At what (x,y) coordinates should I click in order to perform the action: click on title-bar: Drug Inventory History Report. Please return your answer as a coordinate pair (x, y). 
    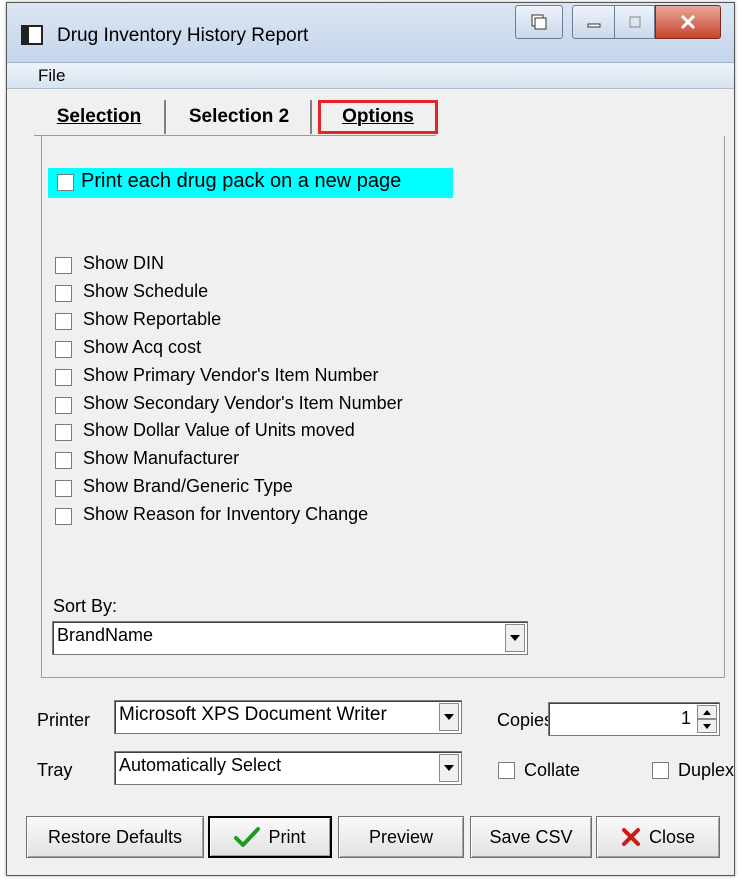
    Looking at the image, I should click on (370, 33).